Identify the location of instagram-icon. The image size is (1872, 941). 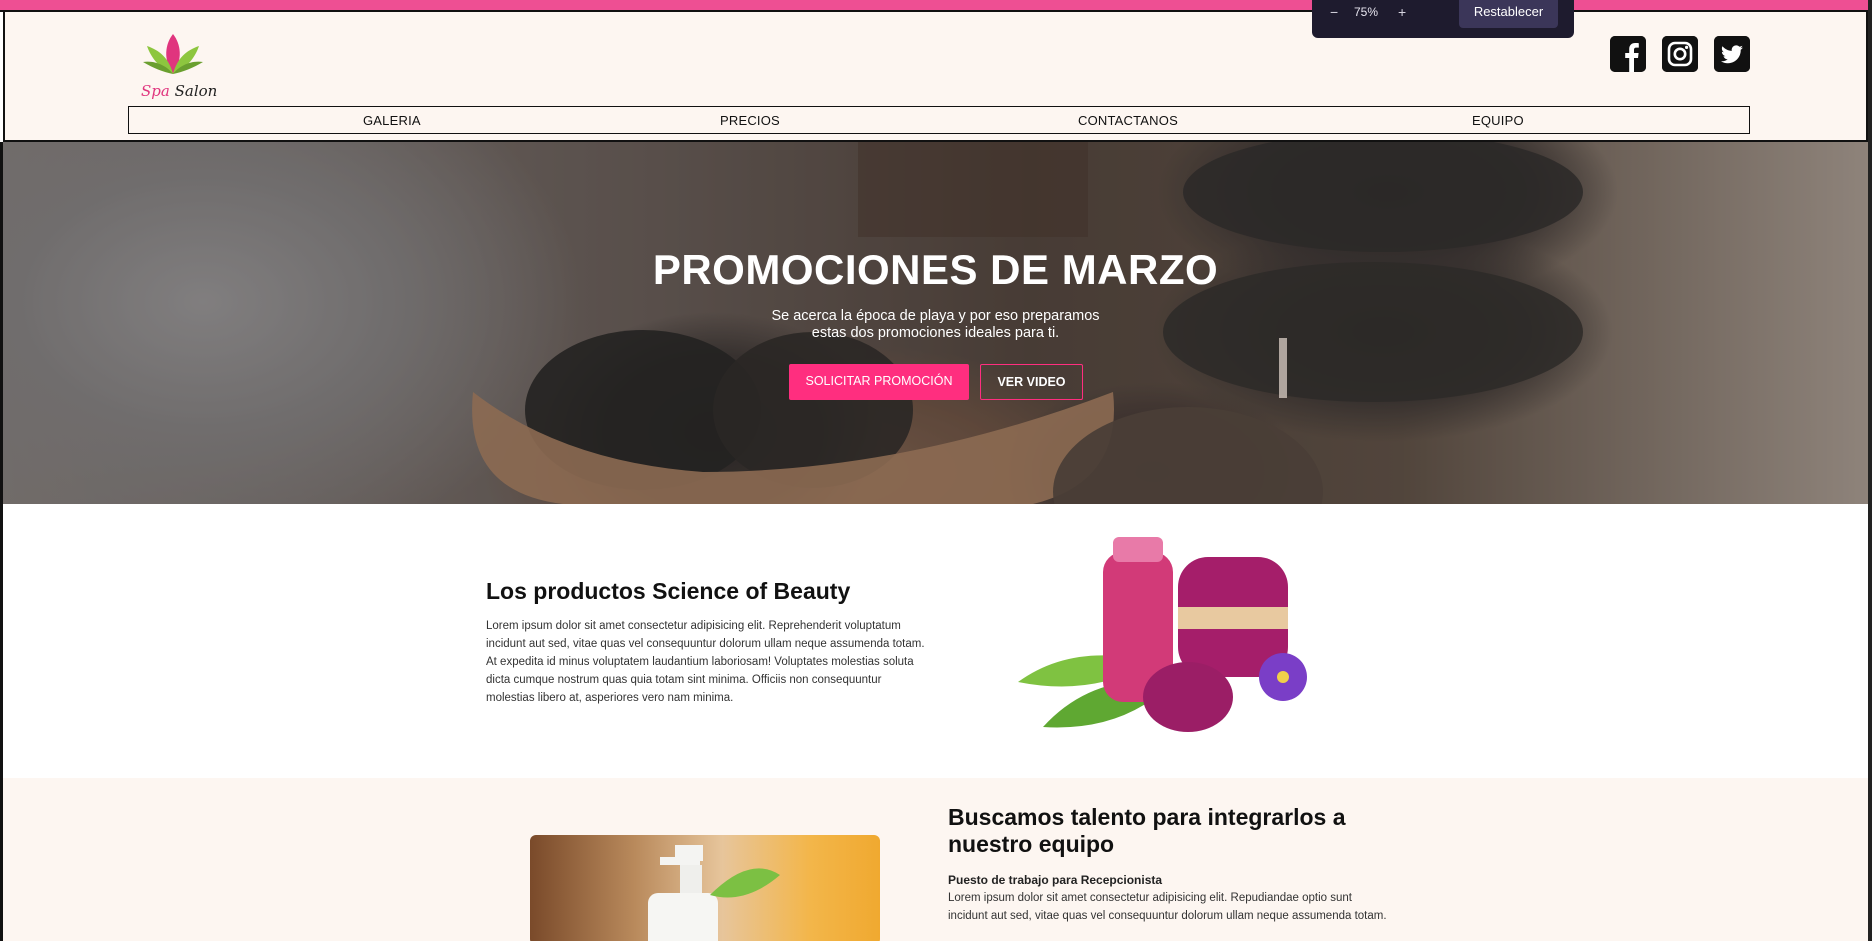
(1680, 54).